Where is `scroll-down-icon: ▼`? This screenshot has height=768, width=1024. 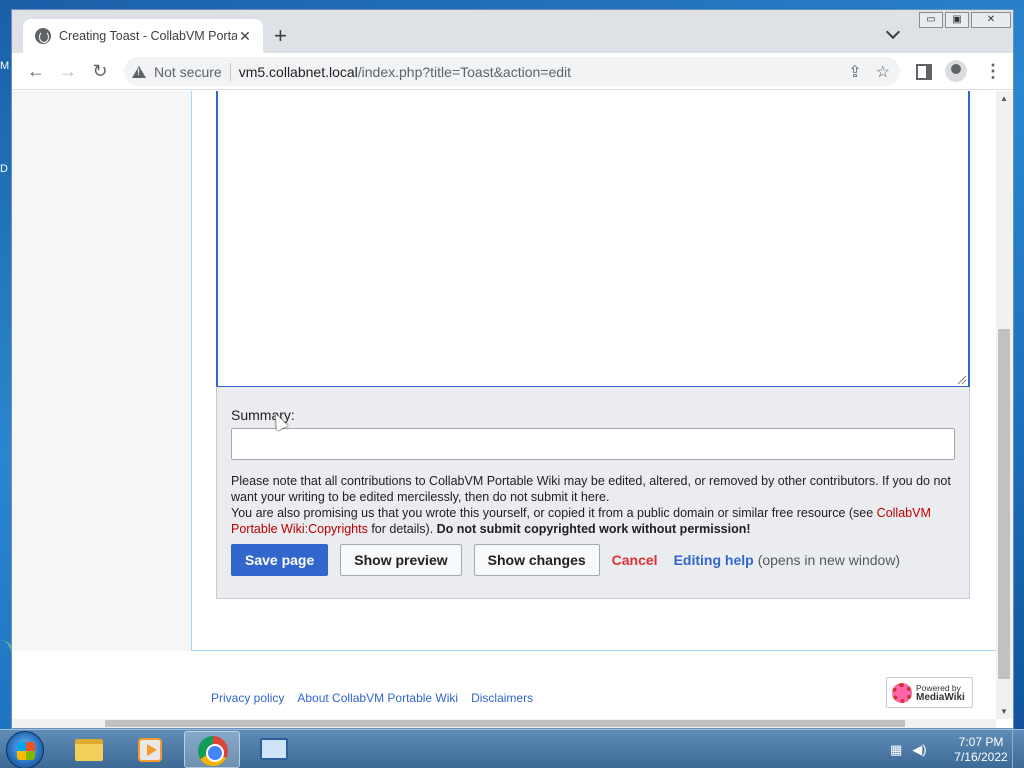
scroll-down-icon: ▼ is located at coordinates (1004, 711).